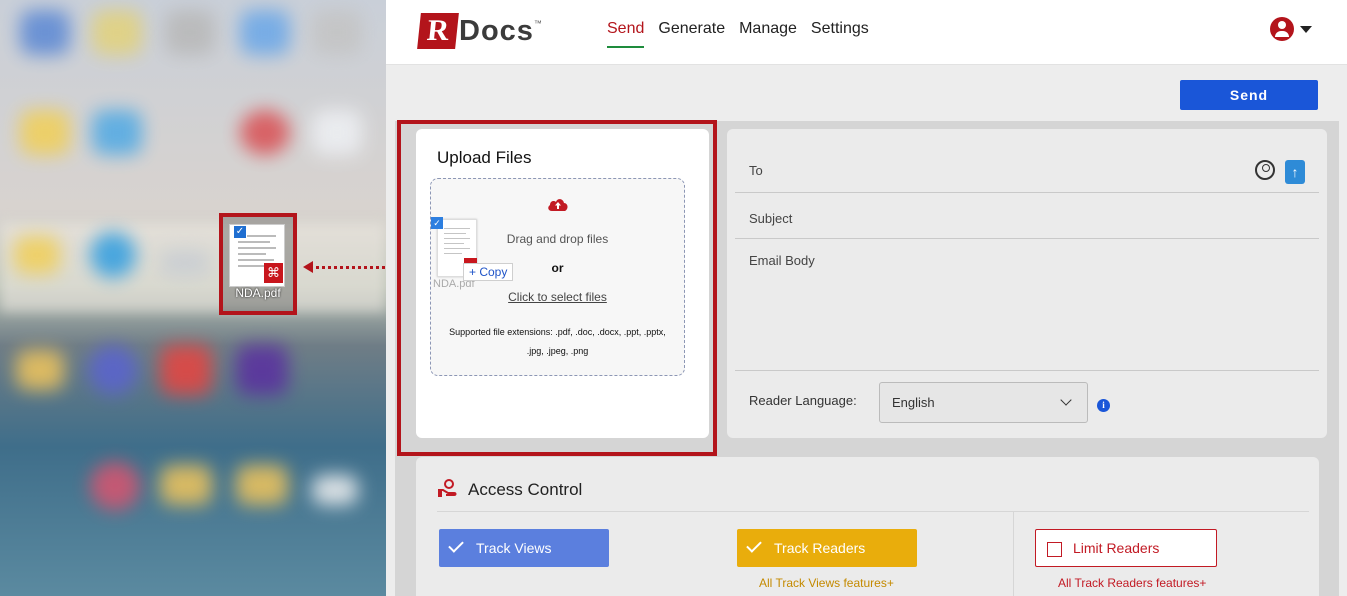 This screenshot has height=596, width=1347. I want to click on upload-icon: ↑, so click(1295, 172).